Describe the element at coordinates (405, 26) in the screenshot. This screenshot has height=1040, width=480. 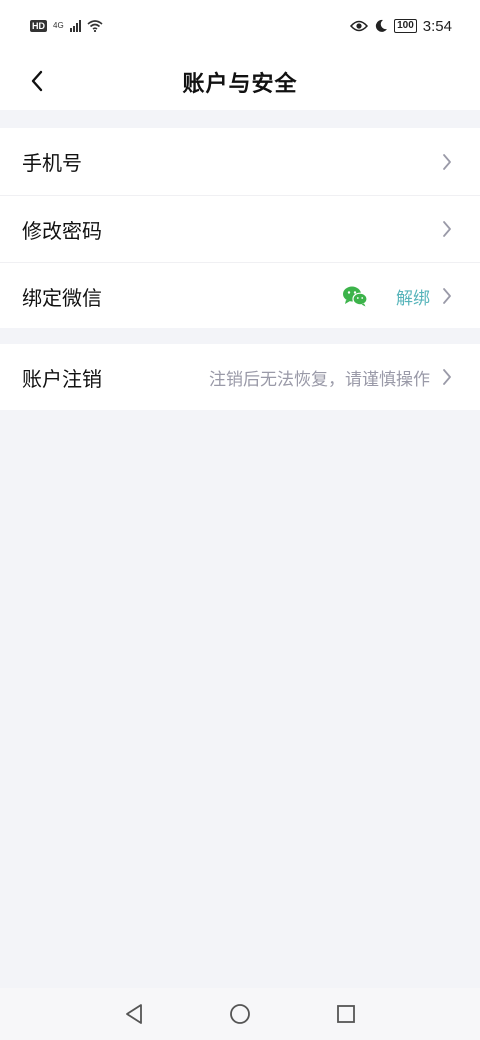
I see `battery-icon: 100` at that location.